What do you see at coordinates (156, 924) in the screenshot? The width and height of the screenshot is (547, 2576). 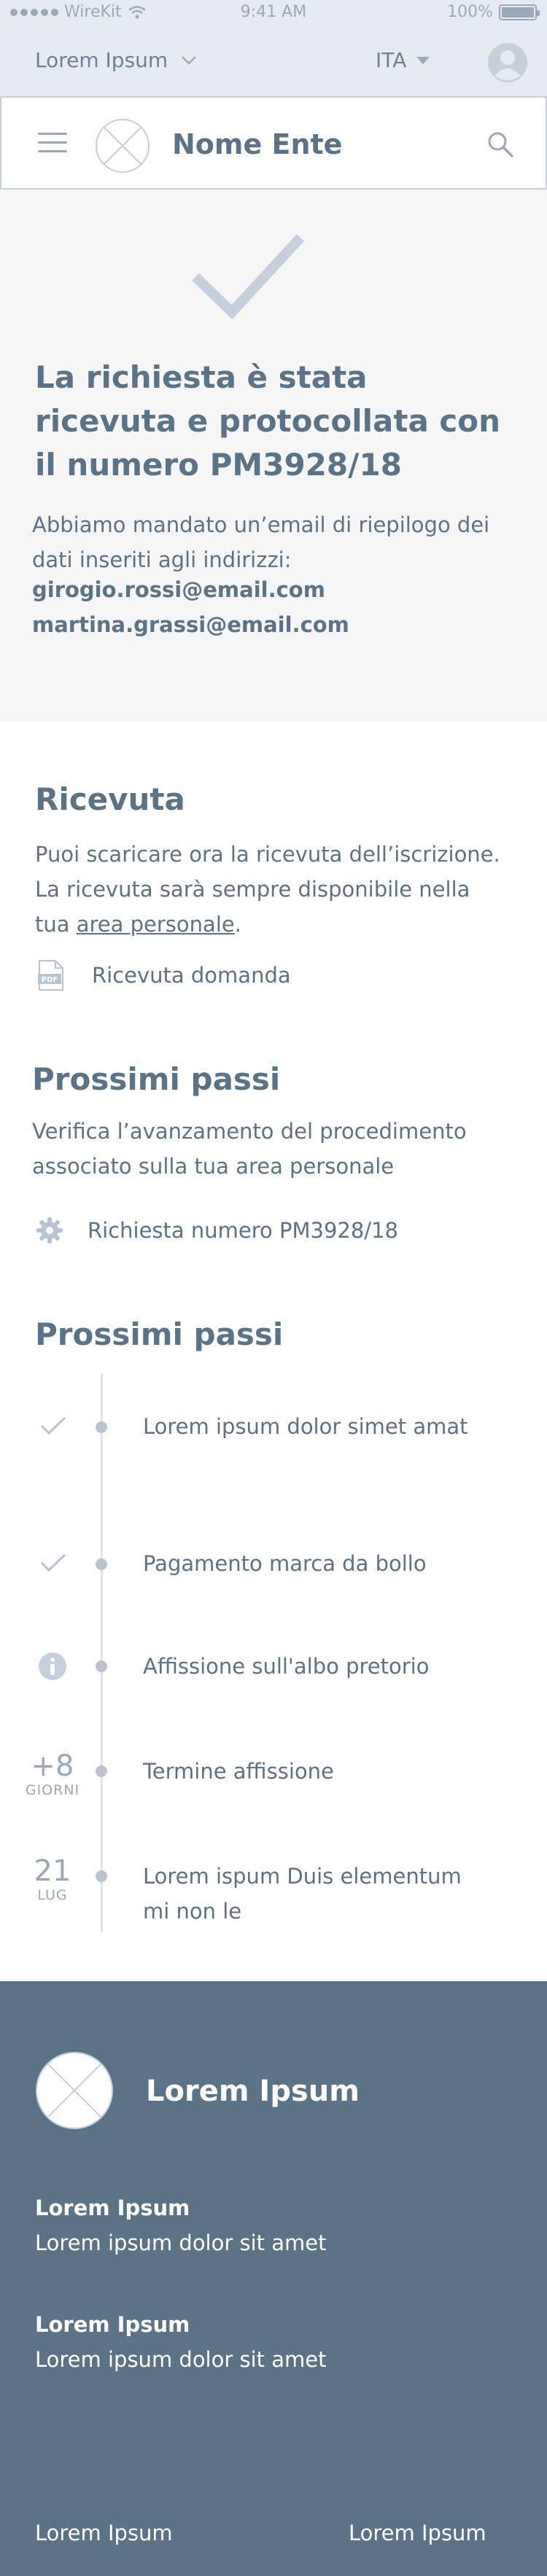 I see `area-personale-link: area personale` at bounding box center [156, 924].